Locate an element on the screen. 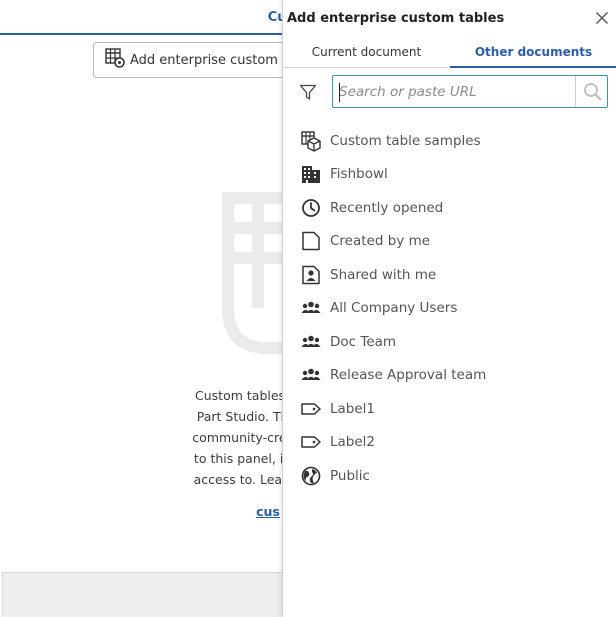 This screenshot has width=616, height=617. text-caret is located at coordinates (339, 92).